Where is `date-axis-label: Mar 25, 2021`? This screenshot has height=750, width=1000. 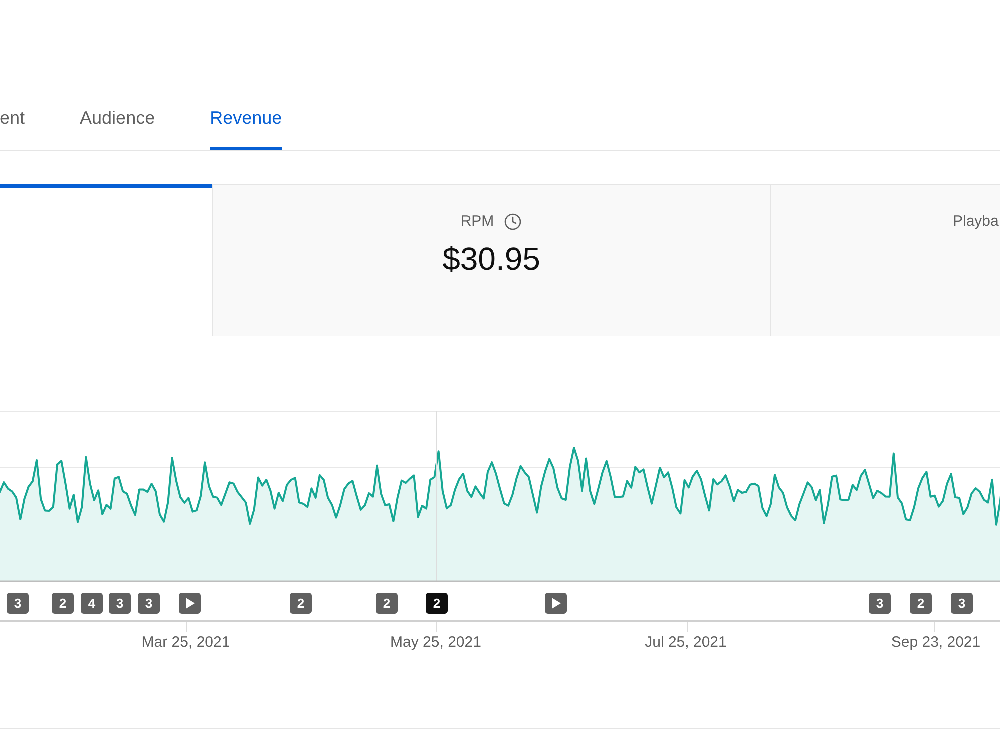 date-axis-label: Mar 25, 2021 is located at coordinates (186, 643).